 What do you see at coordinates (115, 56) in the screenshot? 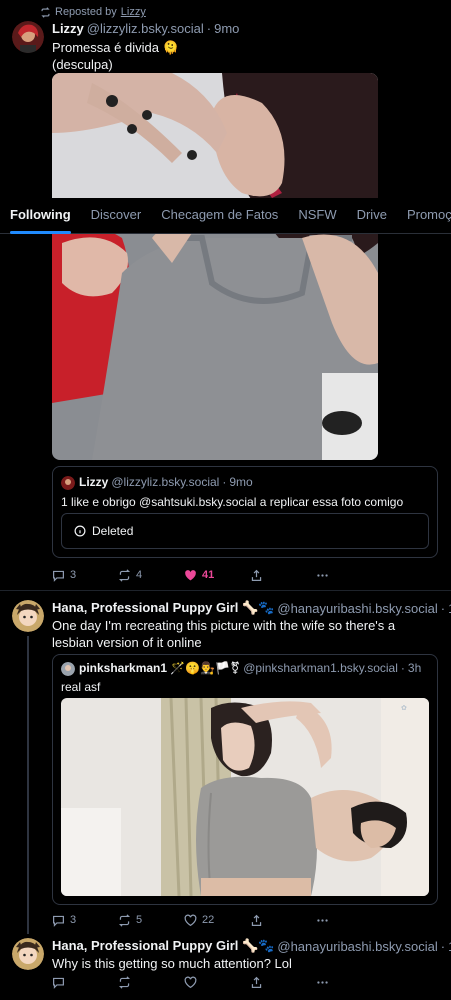
I see `post-text: Promessa é divida 🫠 (desculpa)` at bounding box center [115, 56].